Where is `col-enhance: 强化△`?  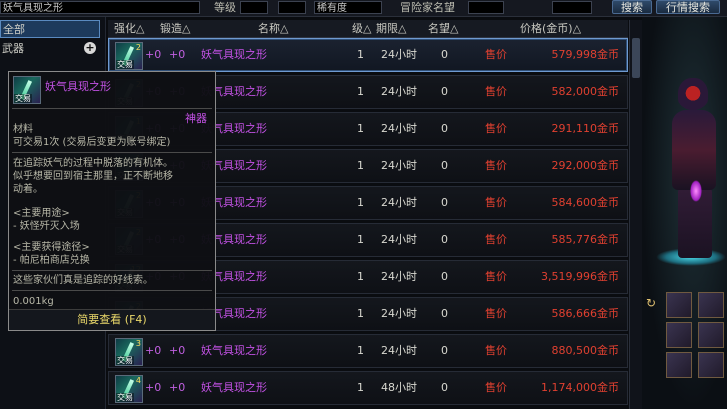
col-enhance: 强化△ is located at coordinates (129, 28).